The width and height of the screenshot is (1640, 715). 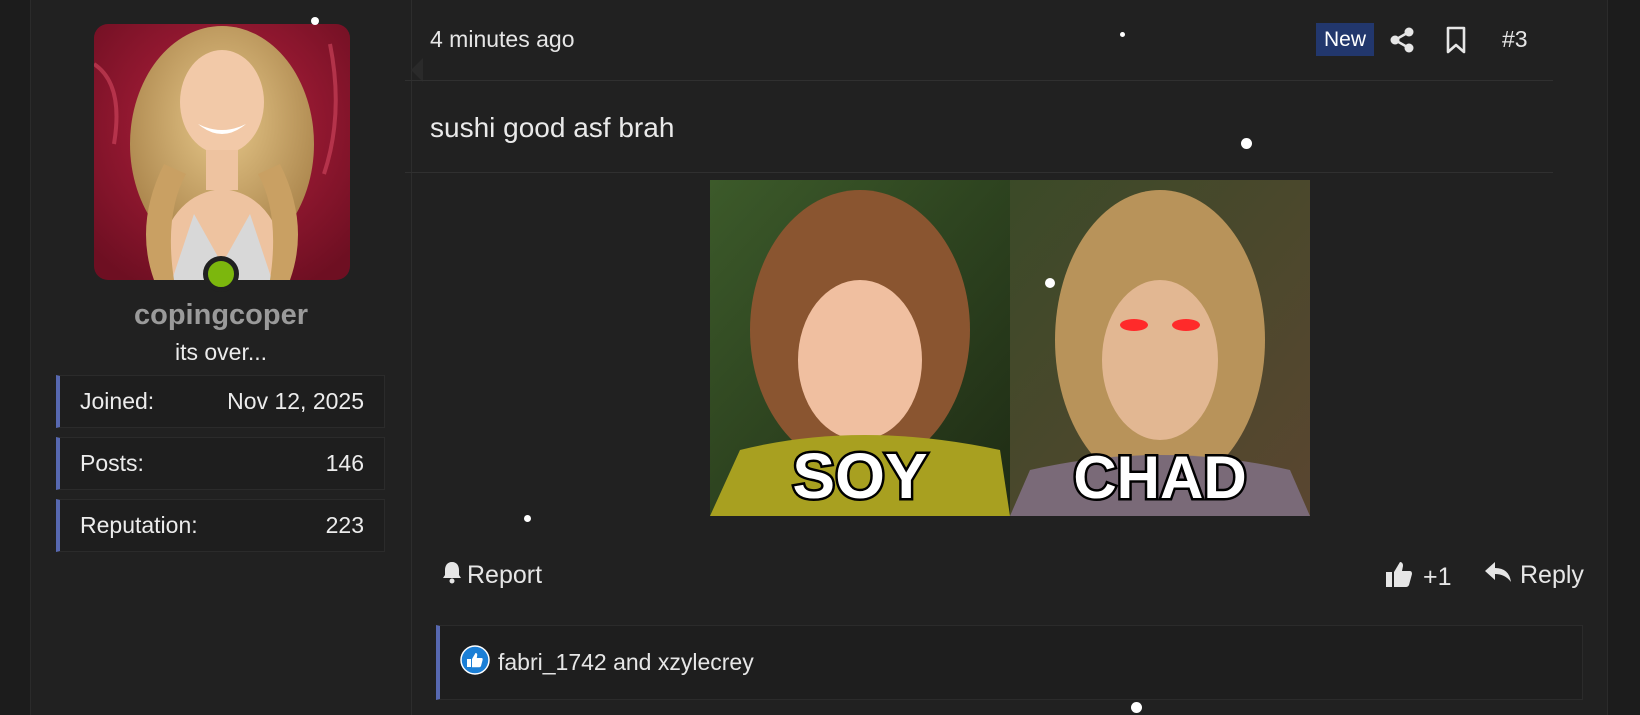 I want to click on report-label: Report, so click(x=505, y=575).